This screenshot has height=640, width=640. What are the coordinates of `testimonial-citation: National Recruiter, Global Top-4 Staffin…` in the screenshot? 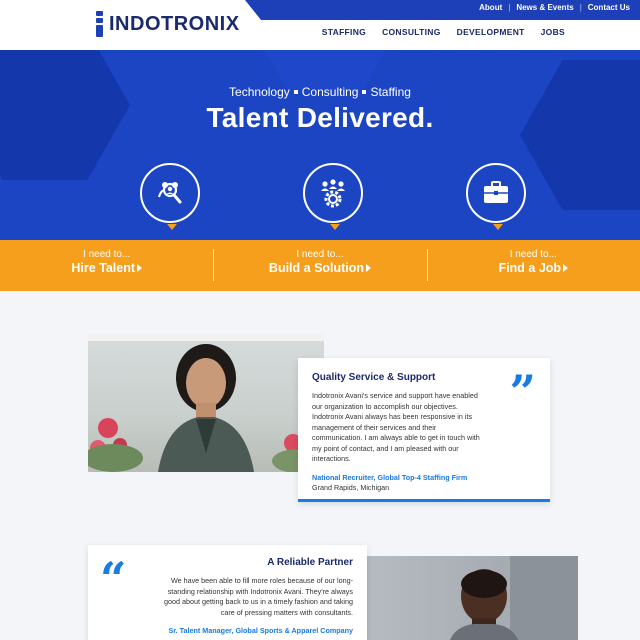 It's located at (390, 477).